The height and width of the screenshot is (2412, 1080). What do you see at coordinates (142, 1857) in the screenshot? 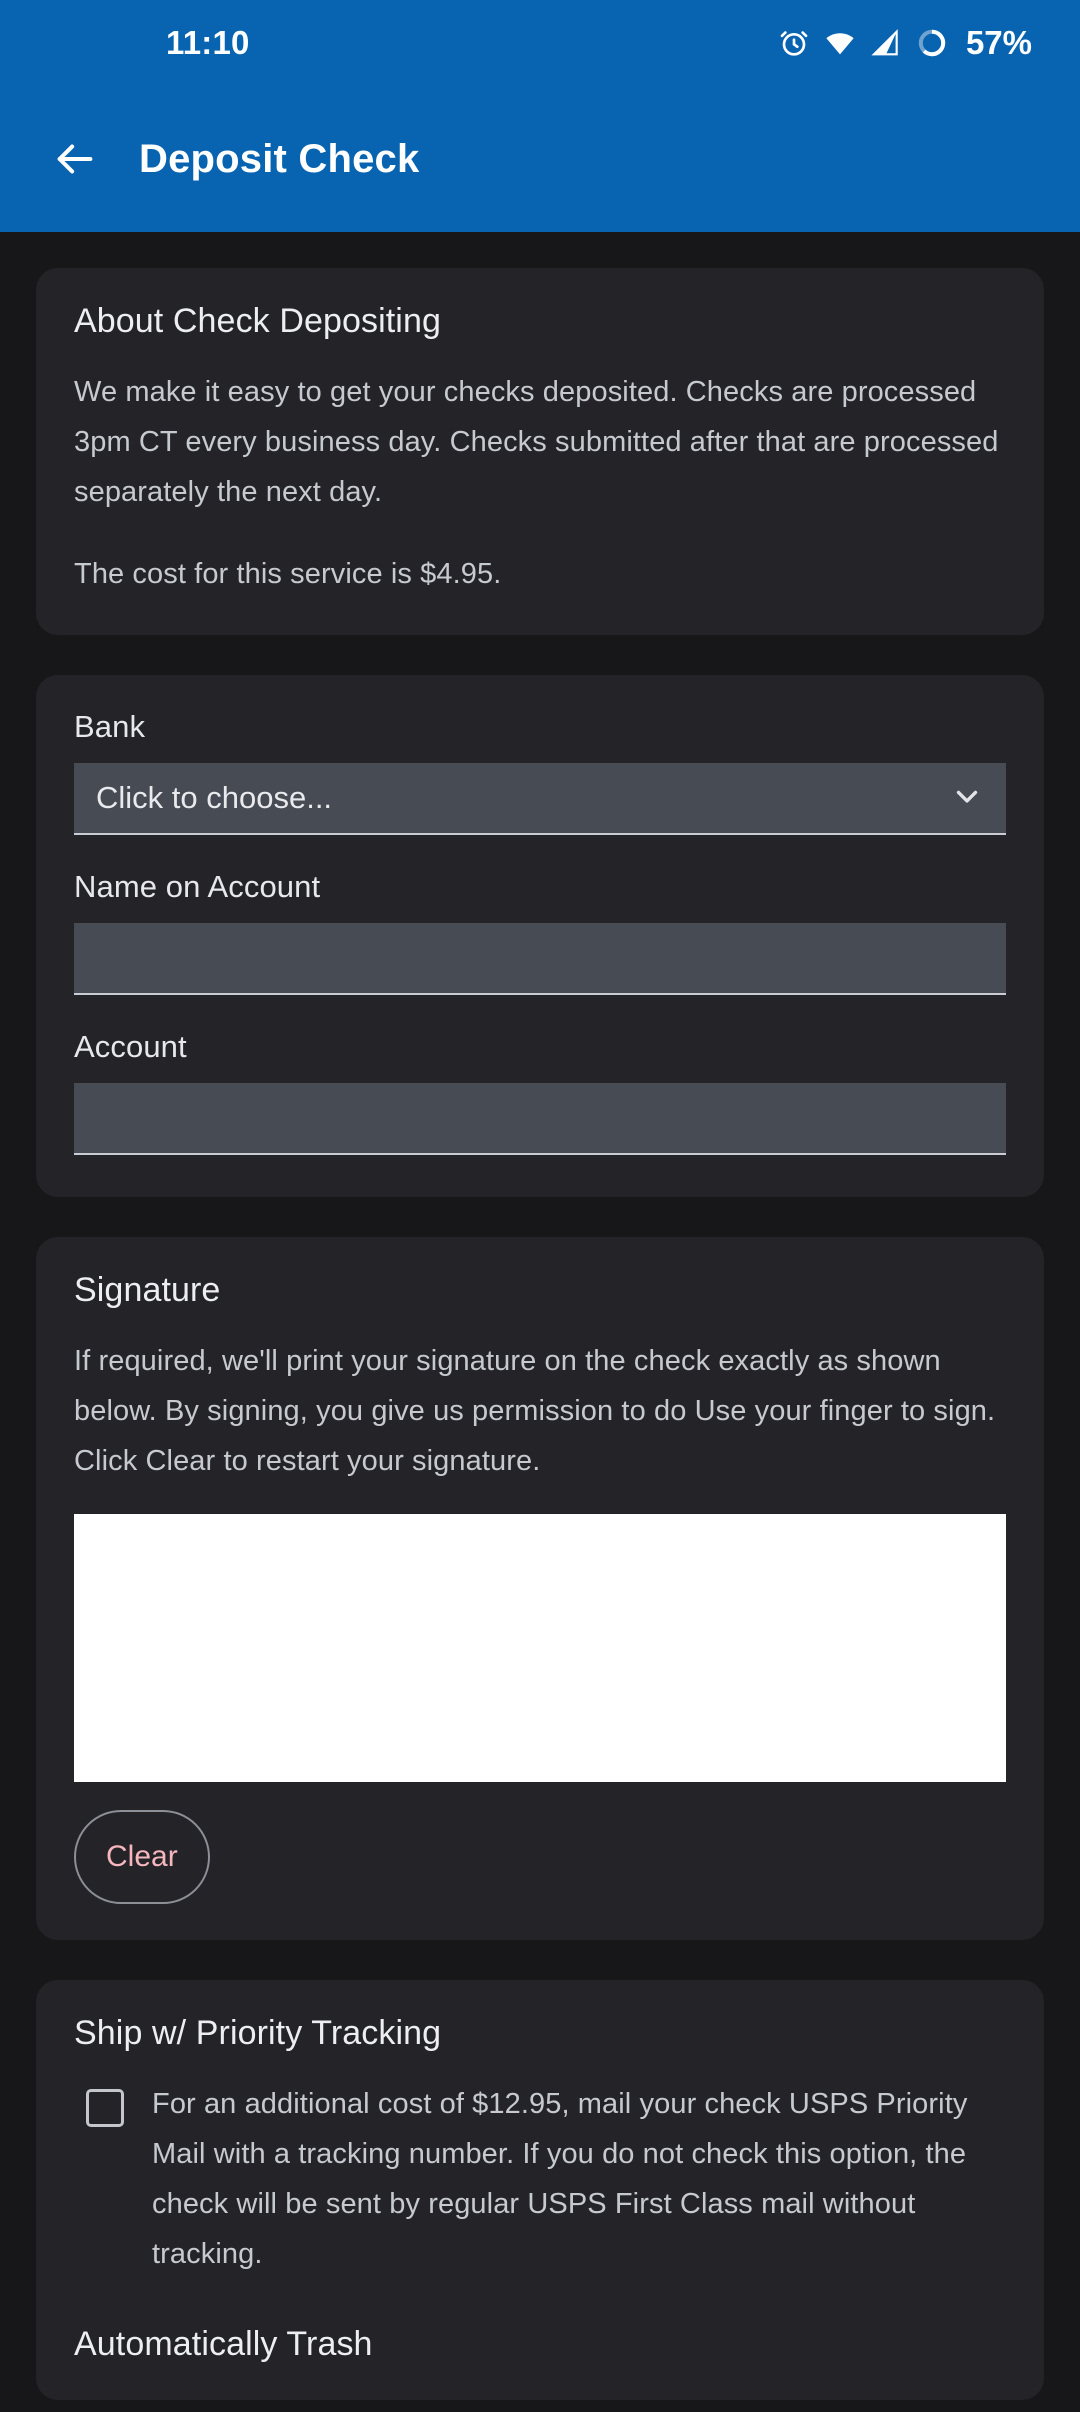
I see `clear-signature-button: Clear` at bounding box center [142, 1857].